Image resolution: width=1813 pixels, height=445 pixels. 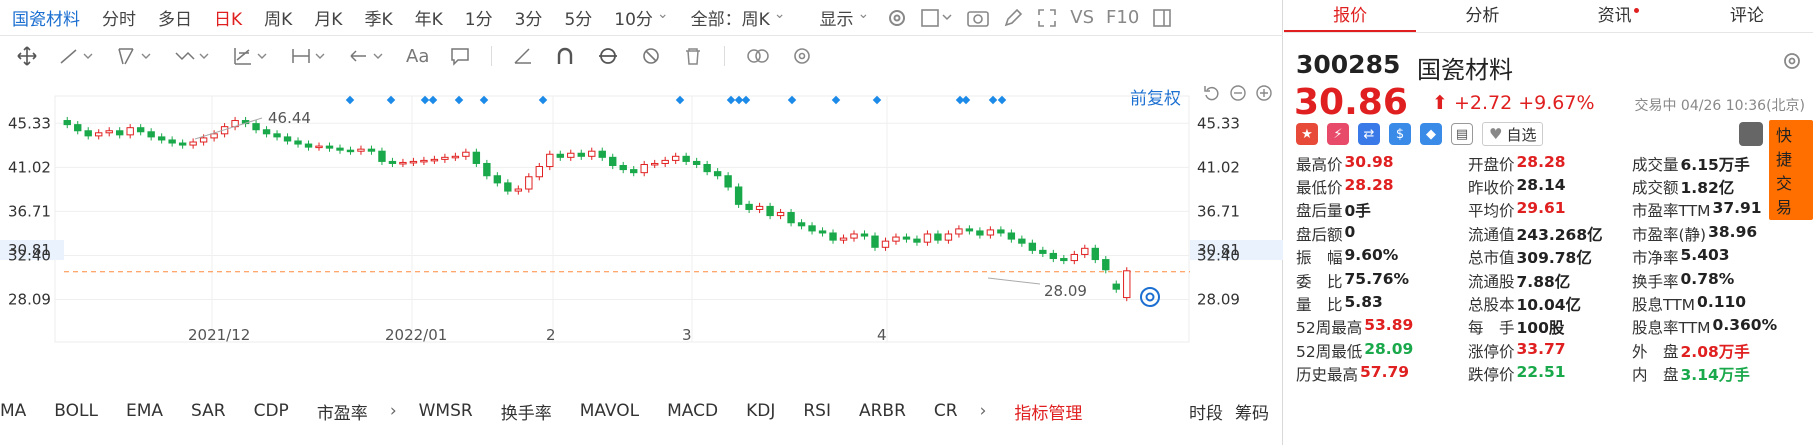 I want to click on hide-drawing-icon, so click(x=651, y=56).